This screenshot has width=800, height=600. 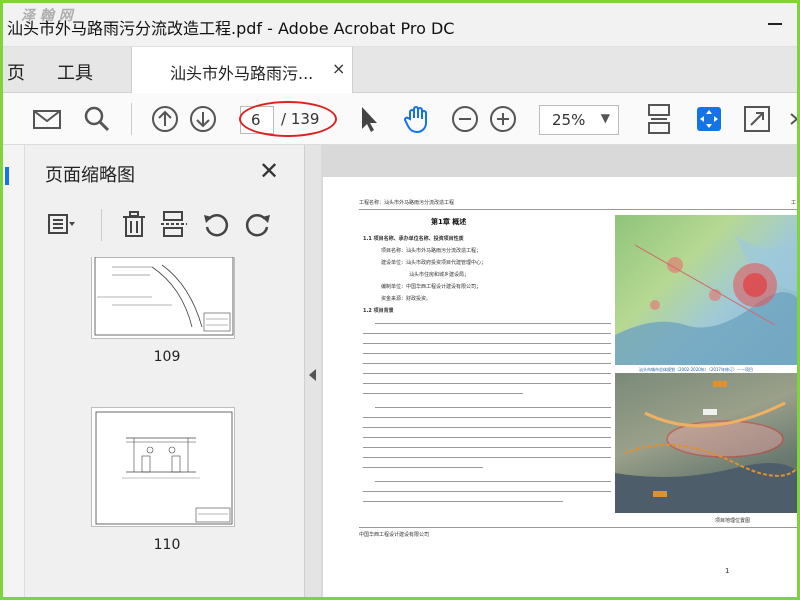 I want to click on options-menu-icon, so click(x=62, y=224).